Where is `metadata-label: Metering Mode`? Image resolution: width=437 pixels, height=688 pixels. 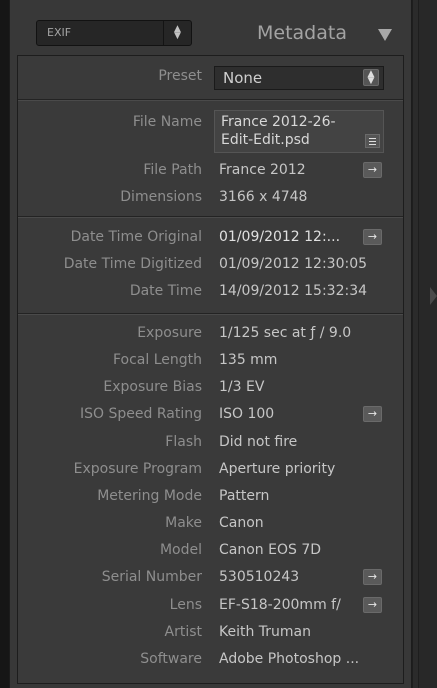
metadata-label: Metering Mode is located at coordinates (149, 495).